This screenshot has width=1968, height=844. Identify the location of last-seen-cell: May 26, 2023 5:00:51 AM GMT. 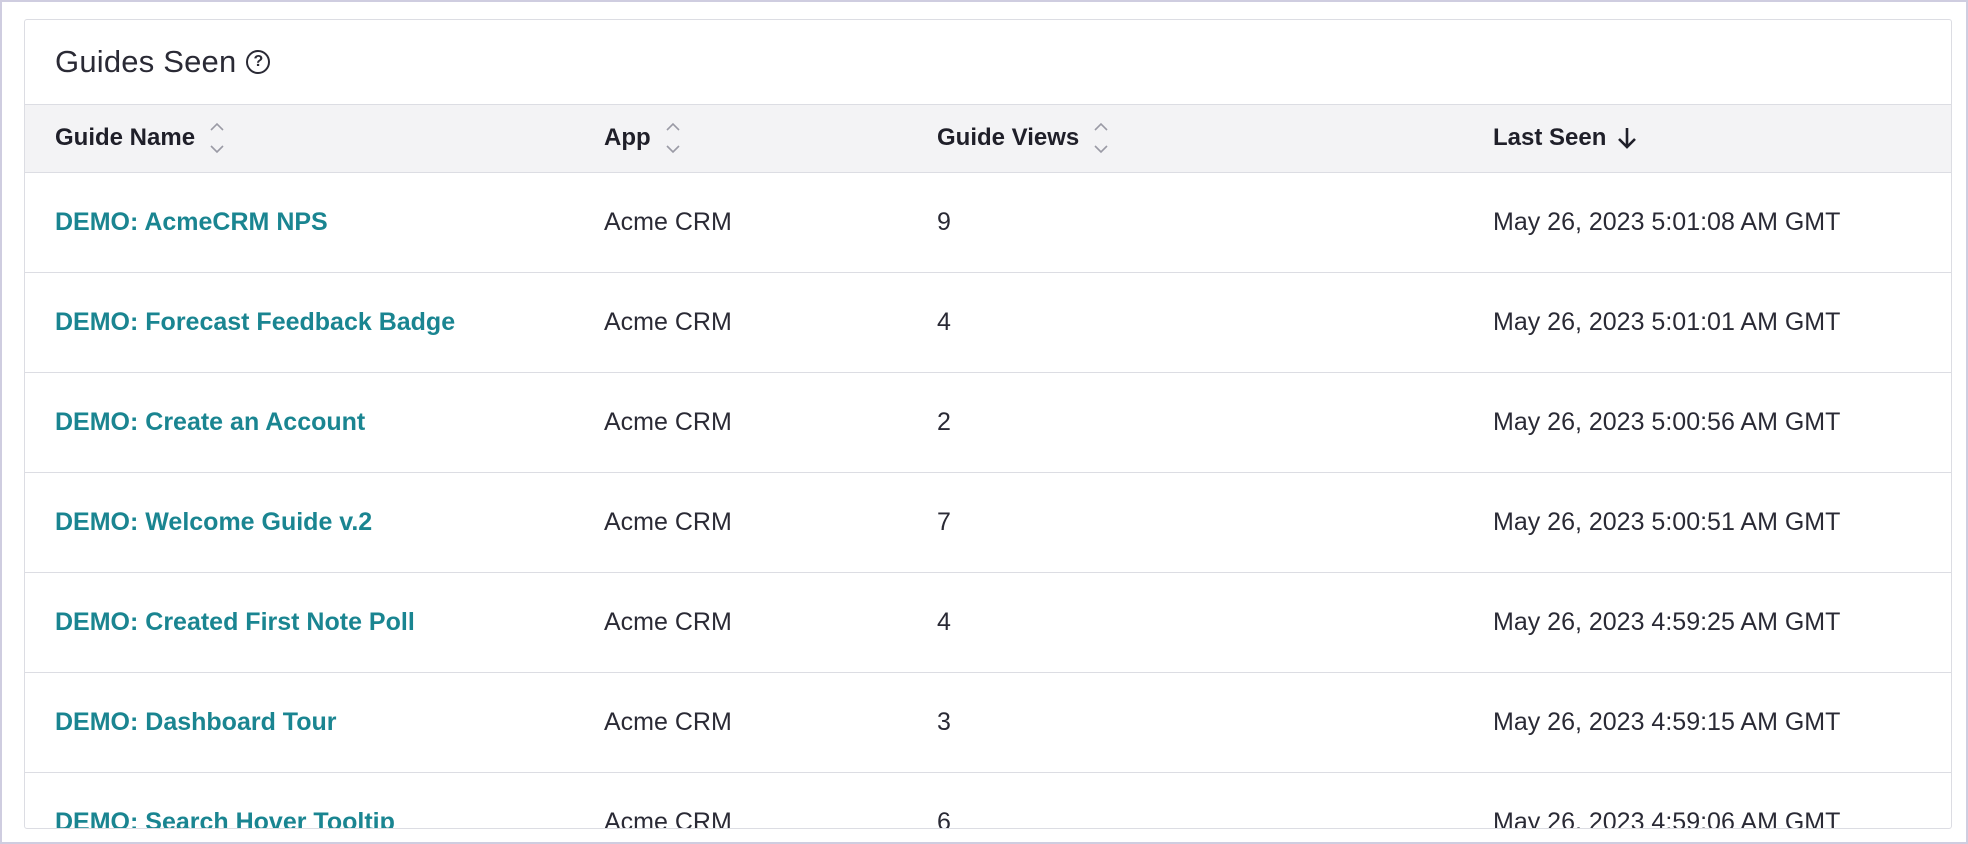
(1667, 521).